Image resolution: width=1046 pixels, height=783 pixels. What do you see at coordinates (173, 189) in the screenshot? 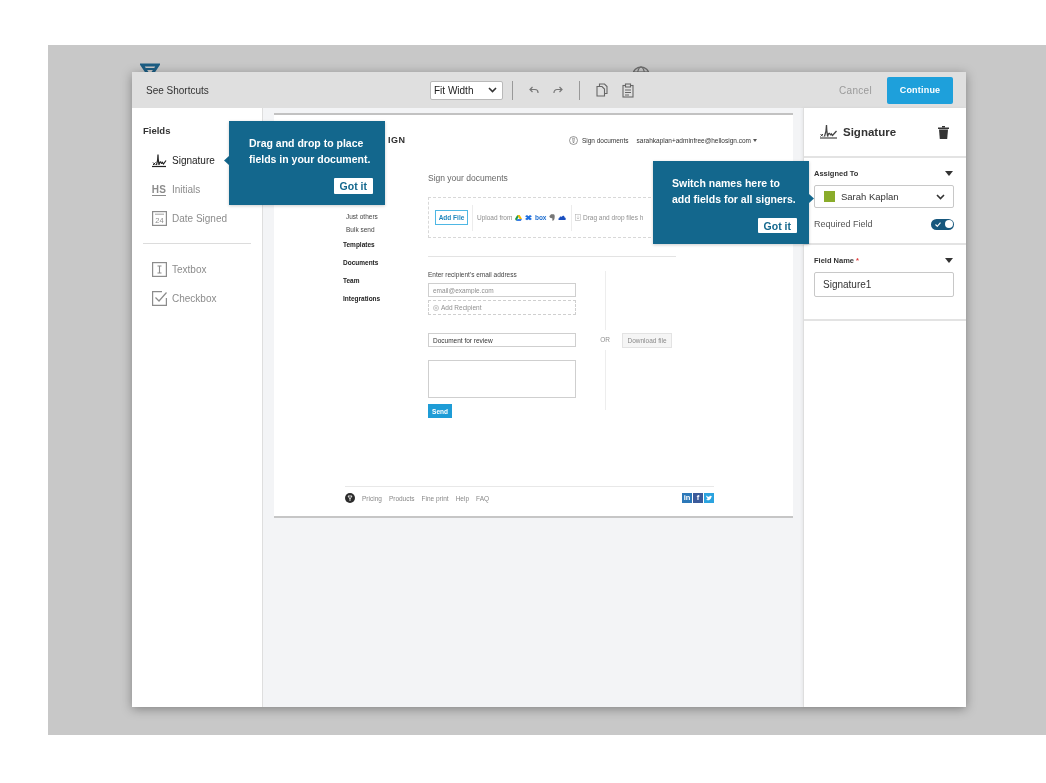
I see `field-type-item: HS Initials` at bounding box center [173, 189].